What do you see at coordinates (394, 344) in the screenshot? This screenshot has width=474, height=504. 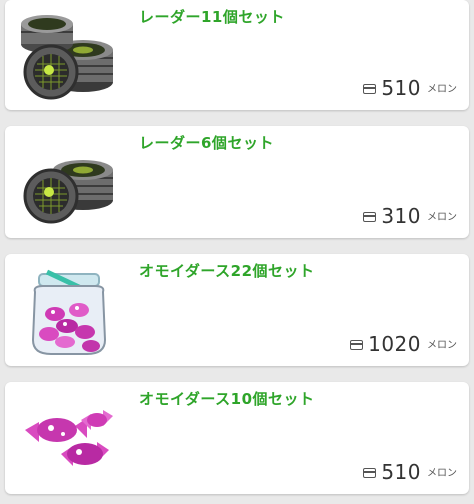 I see `price-amount: 1020` at bounding box center [394, 344].